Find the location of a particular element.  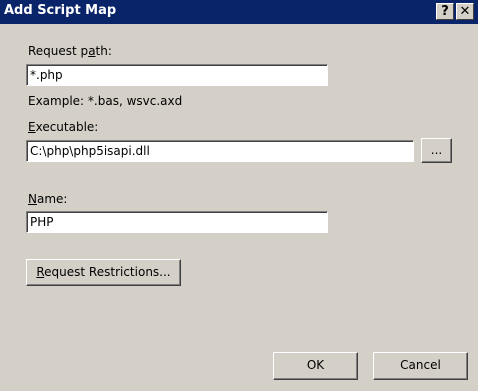

executable-input: C:\php\php5isapi.dll is located at coordinates (220, 151).